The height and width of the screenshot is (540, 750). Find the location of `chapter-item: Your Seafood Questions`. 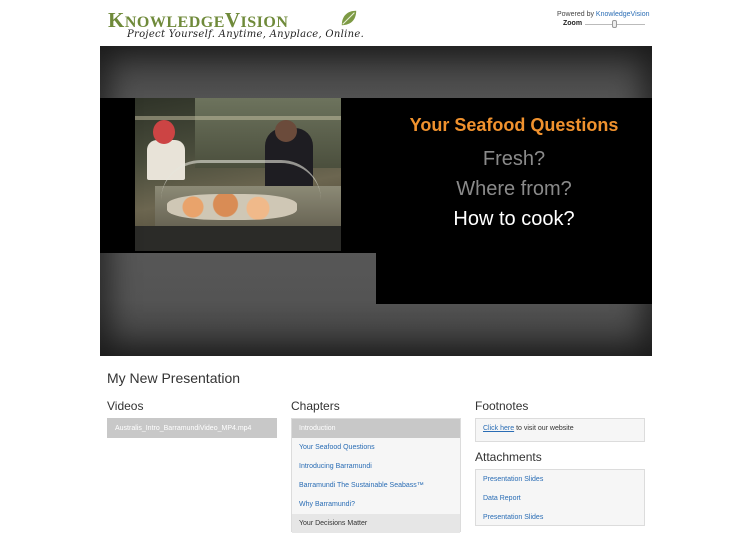

chapter-item: Your Seafood Questions is located at coordinates (376, 447).